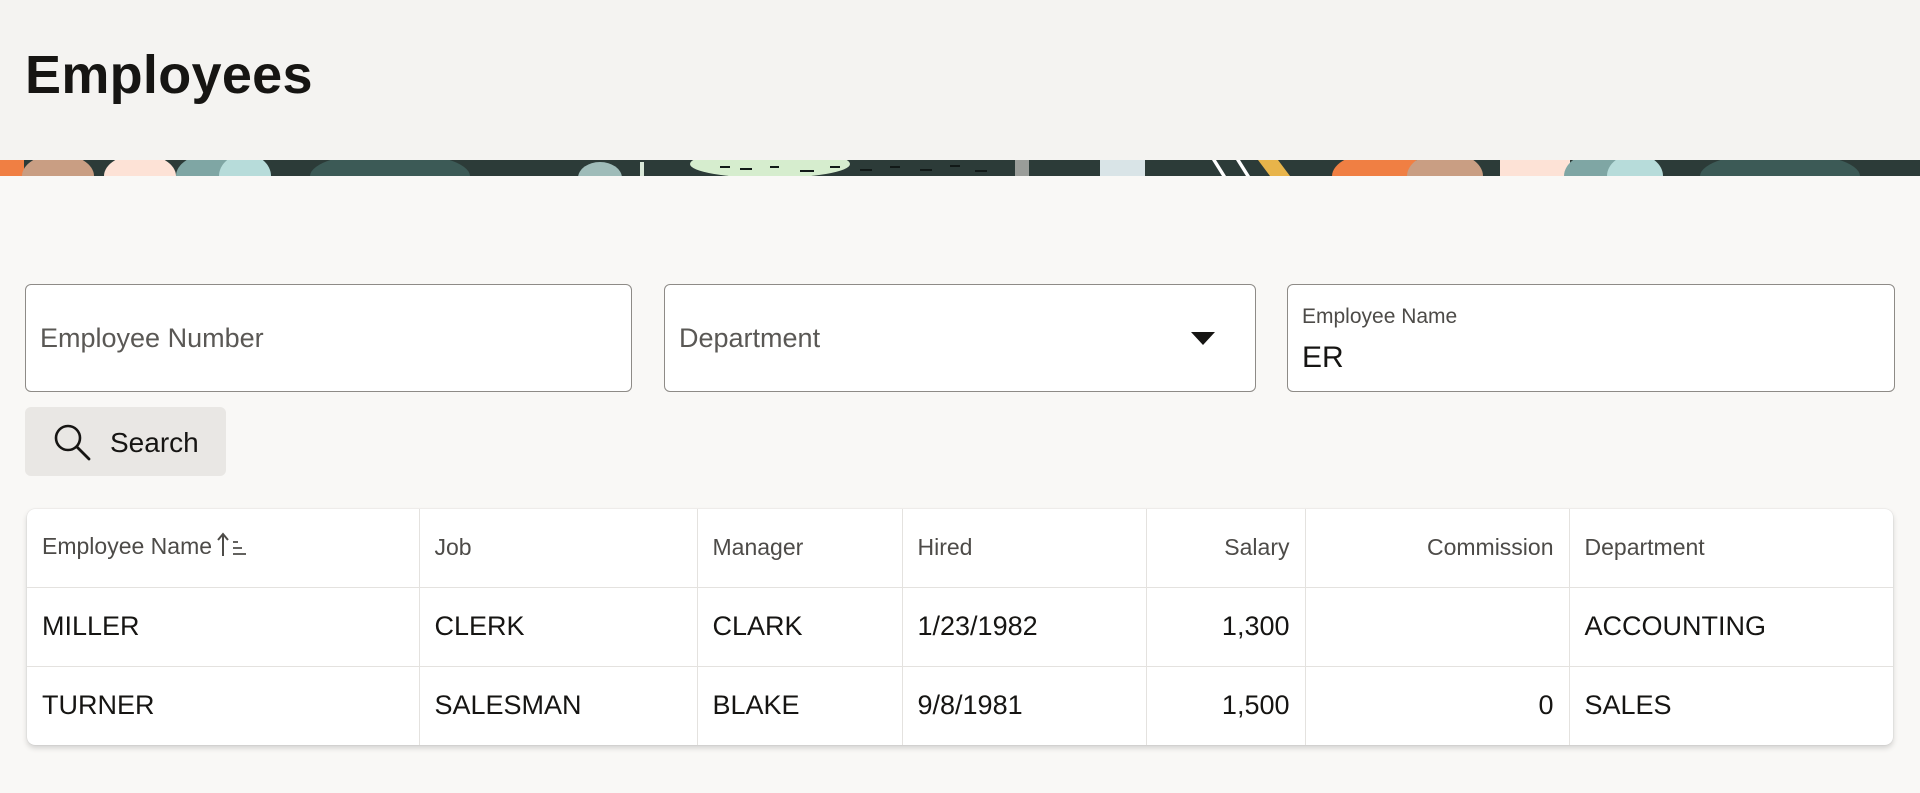 The image size is (1920, 793). I want to click on employee-number-input: Employee Number, so click(328, 338).